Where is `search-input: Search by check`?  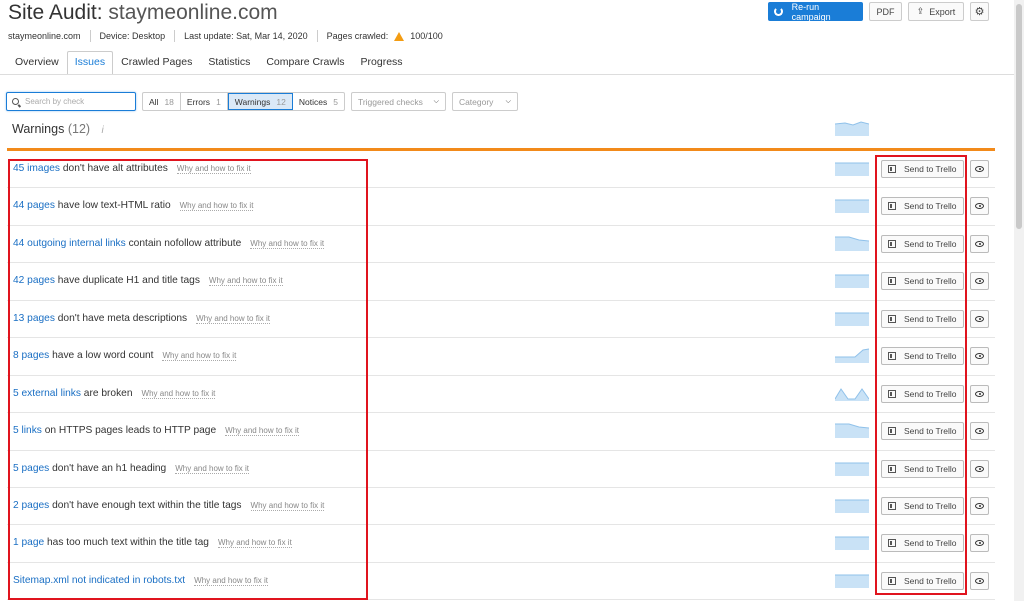 search-input: Search by check is located at coordinates (71, 101).